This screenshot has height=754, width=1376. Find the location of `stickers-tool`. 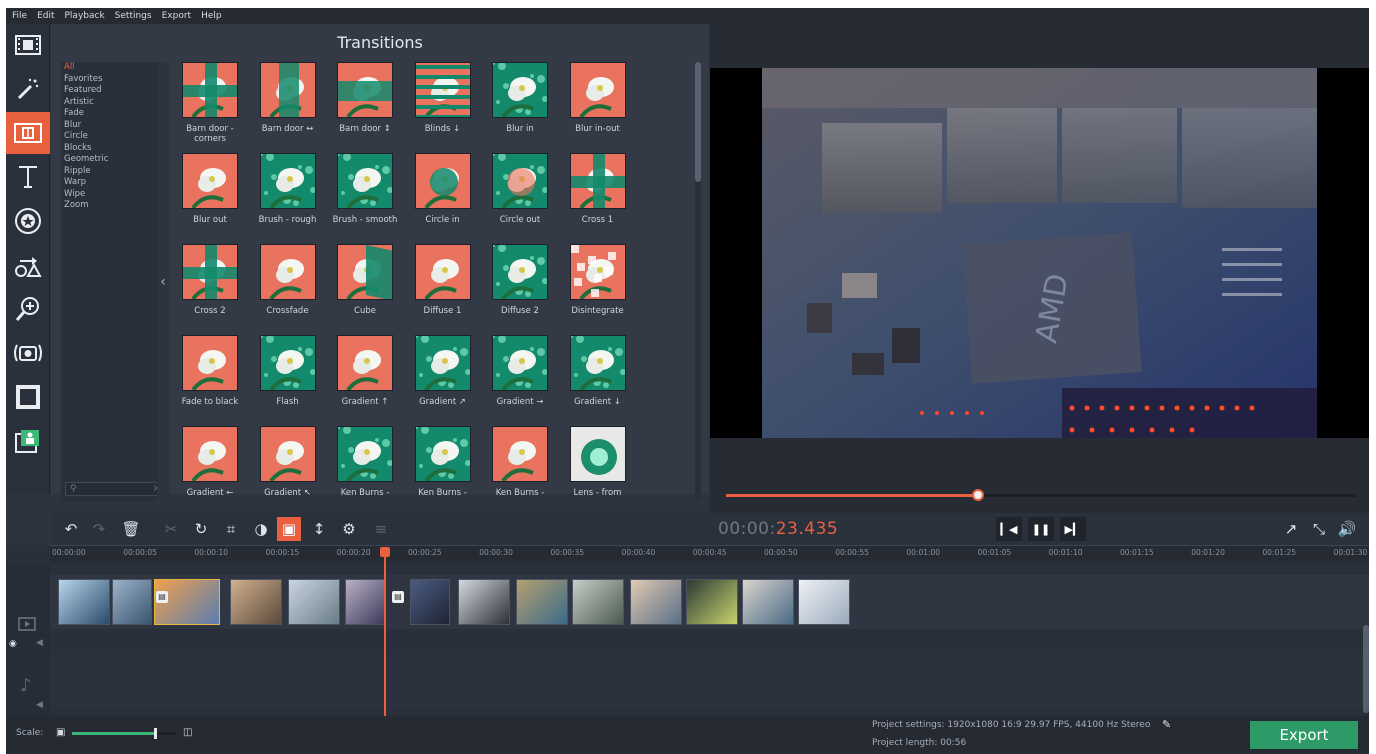

stickers-tool is located at coordinates (28, 221).